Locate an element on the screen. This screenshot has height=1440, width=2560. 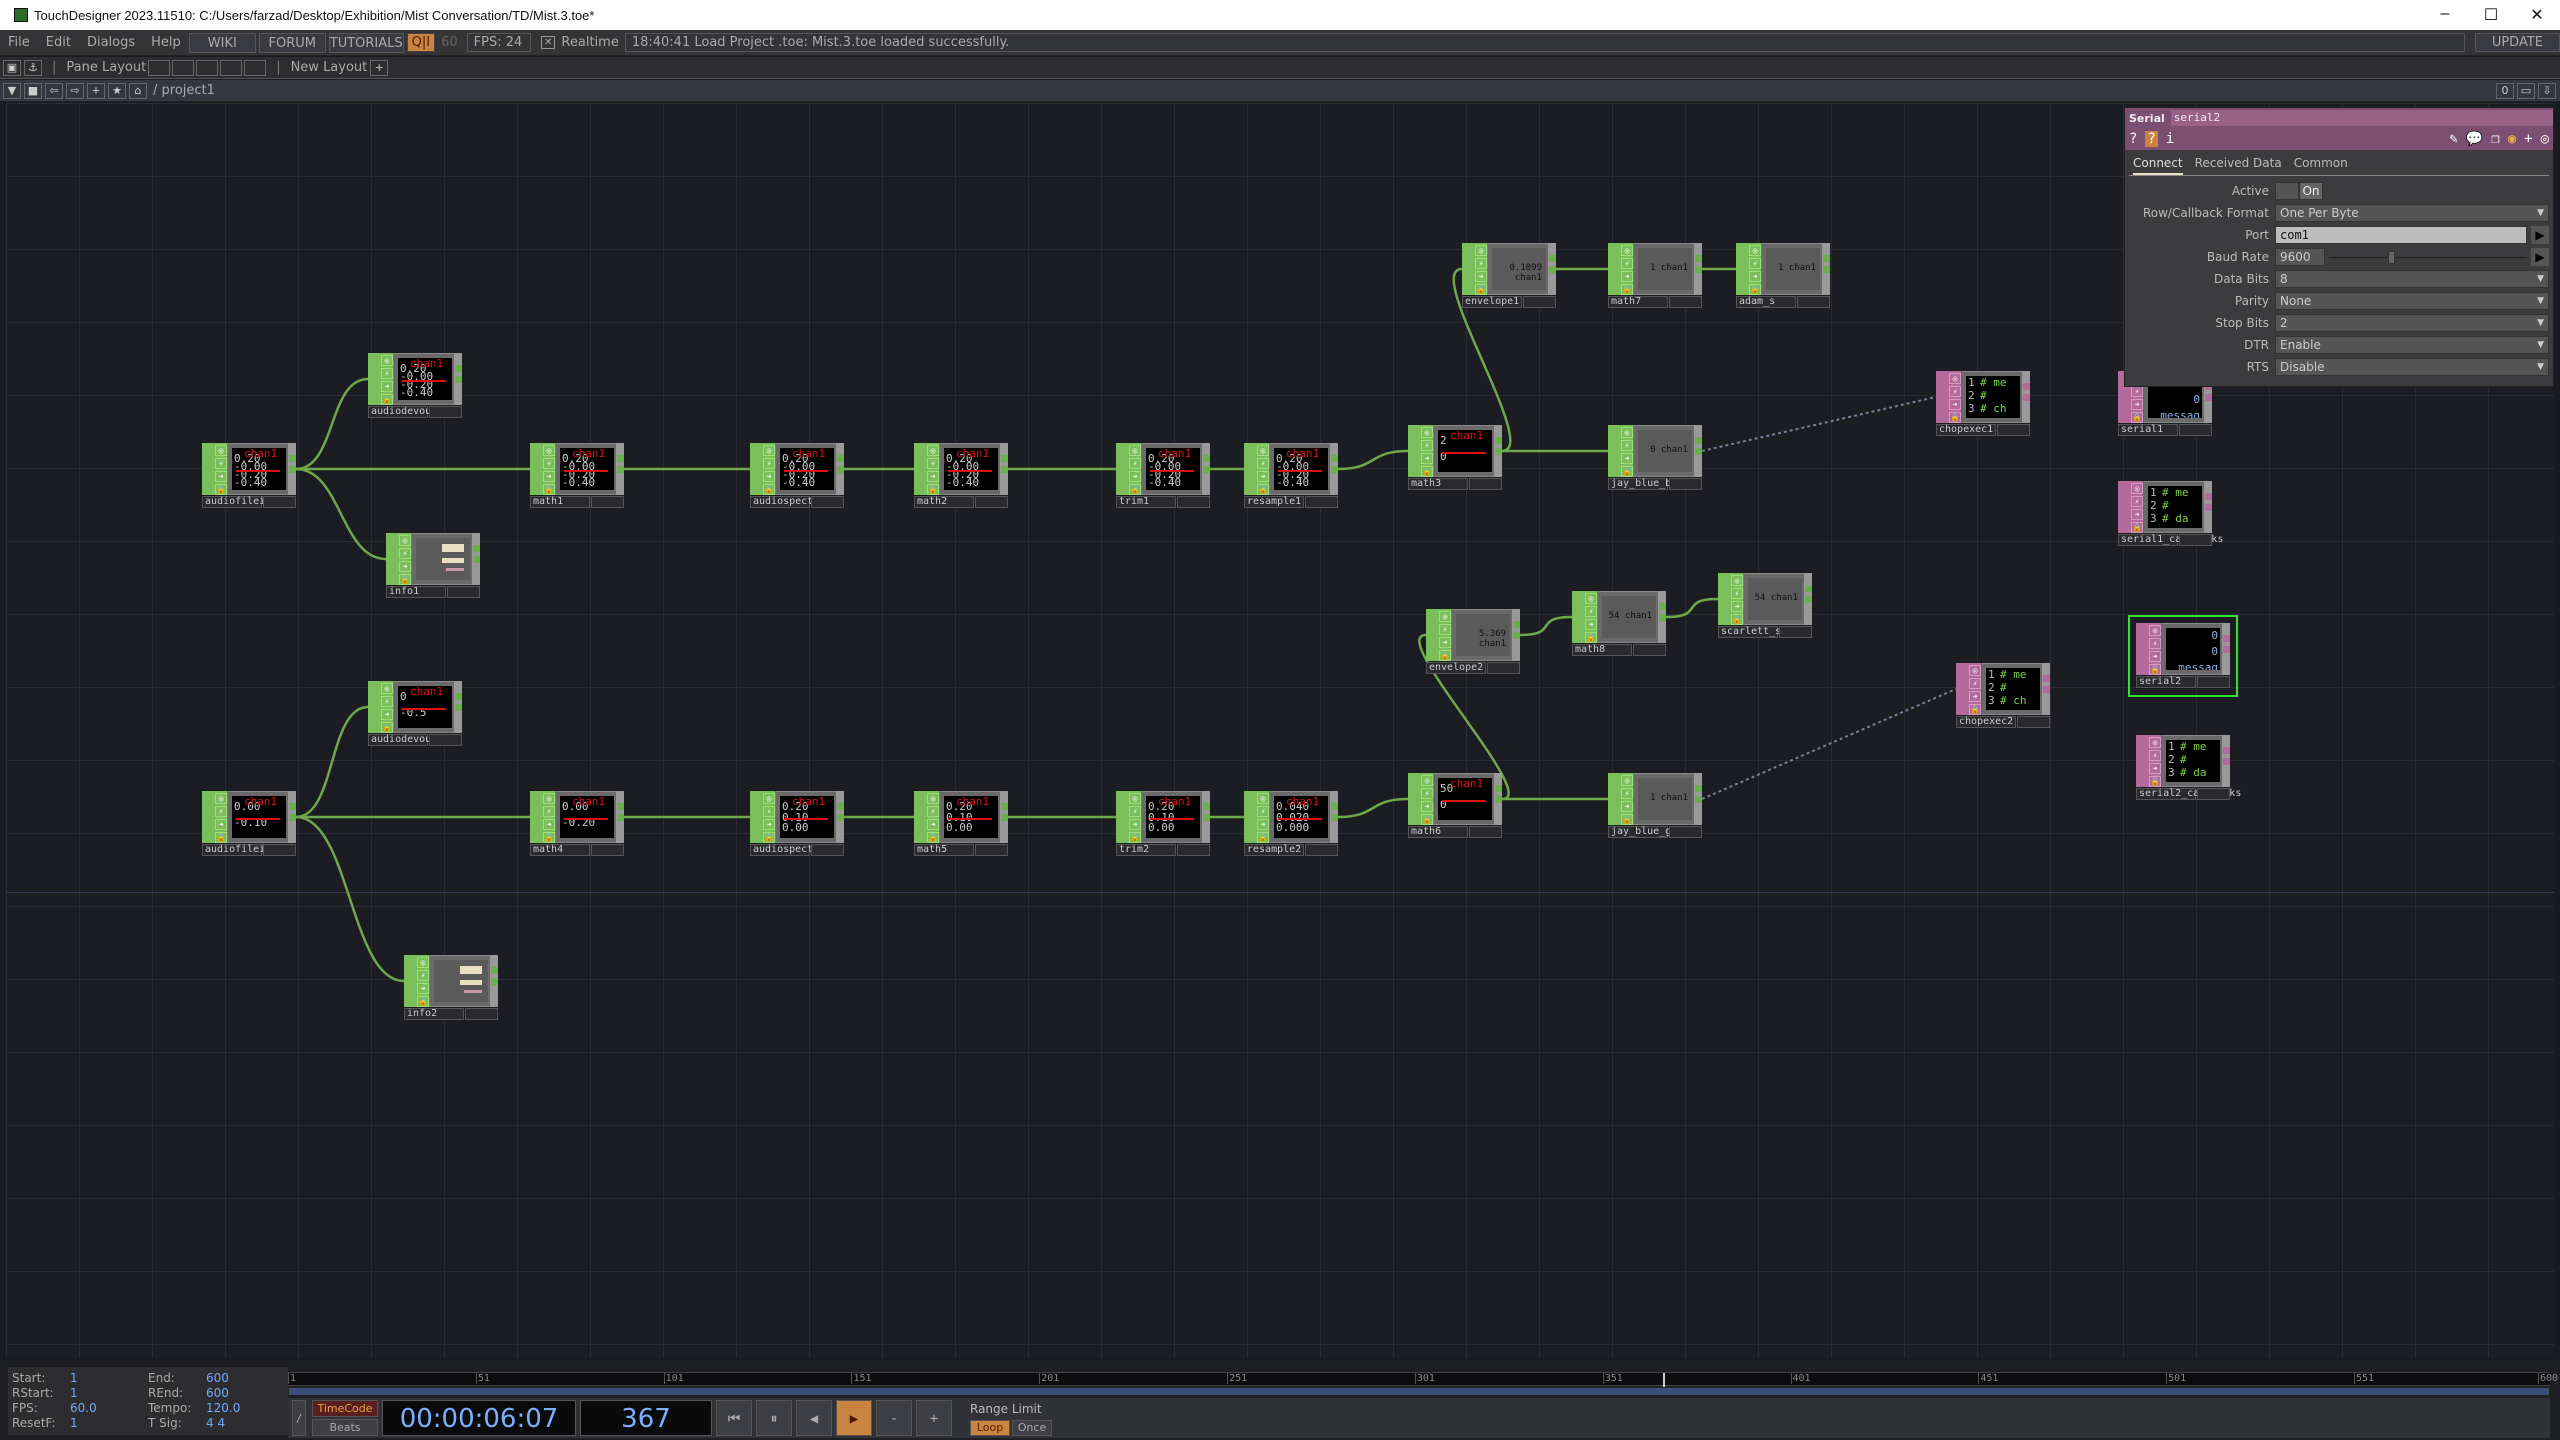
rewind-button: ⏮ is located at coordinates (734, 1418).